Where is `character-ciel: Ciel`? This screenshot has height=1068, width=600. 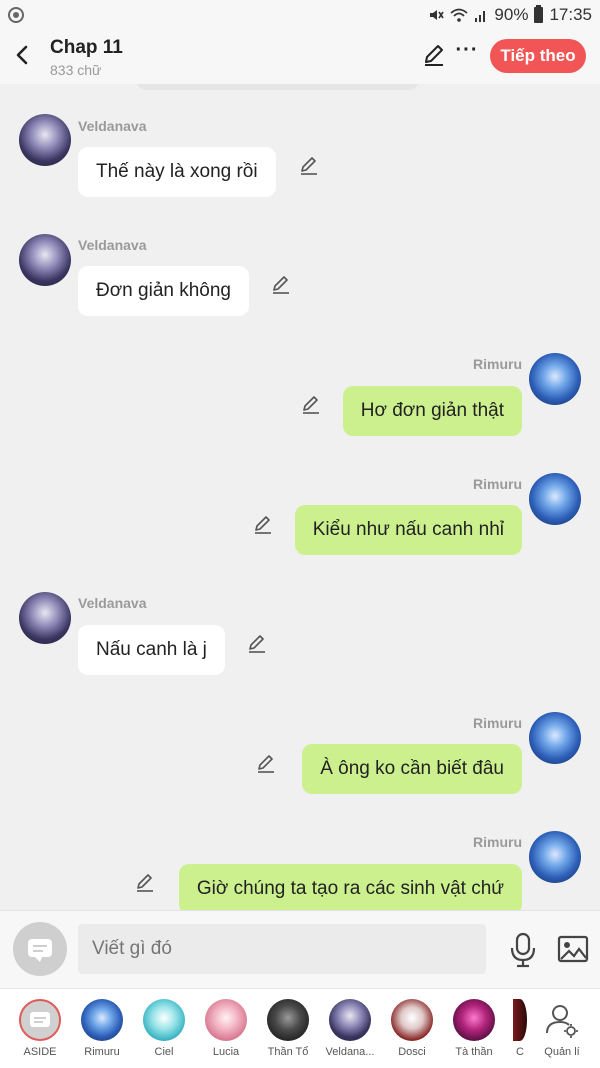
character-ciel: Ciel is located at coordinates (164, 1028).